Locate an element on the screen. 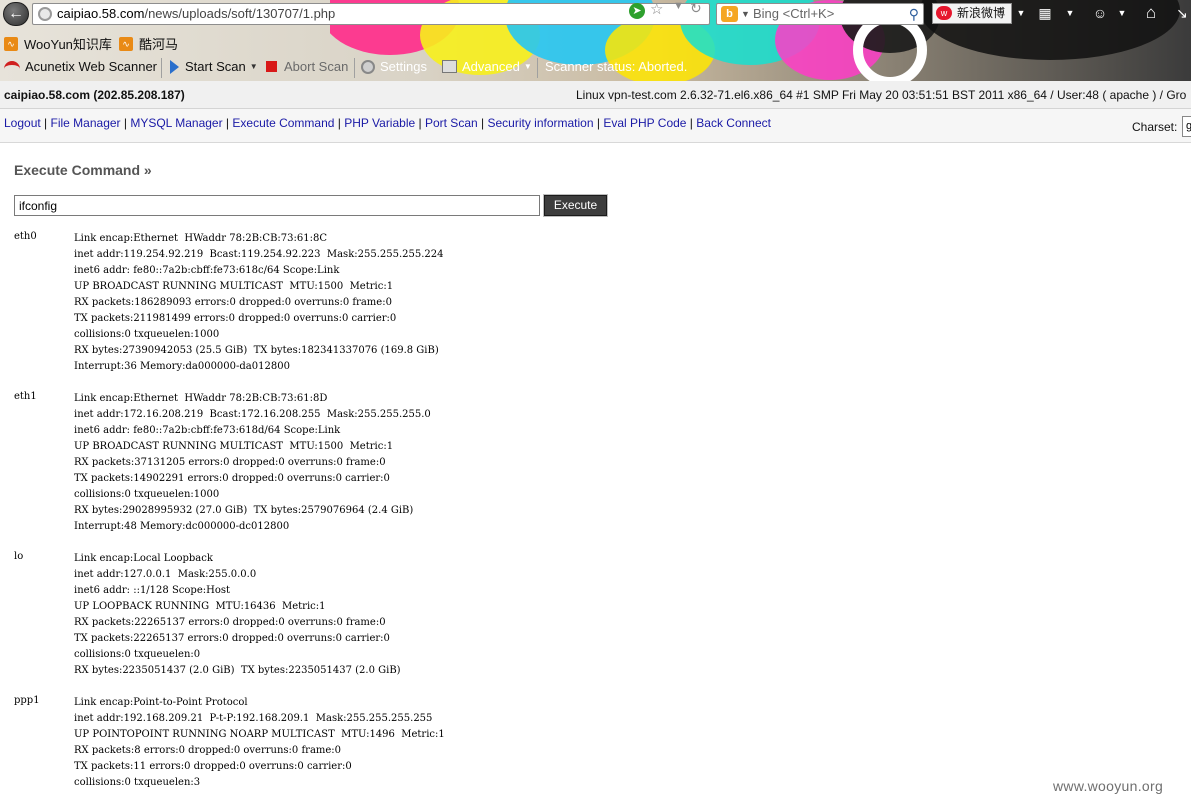 The height and width of the screenshot is (807, 1191). bookmark-label: WooYun知识库 is located at coordinates (68, 44).